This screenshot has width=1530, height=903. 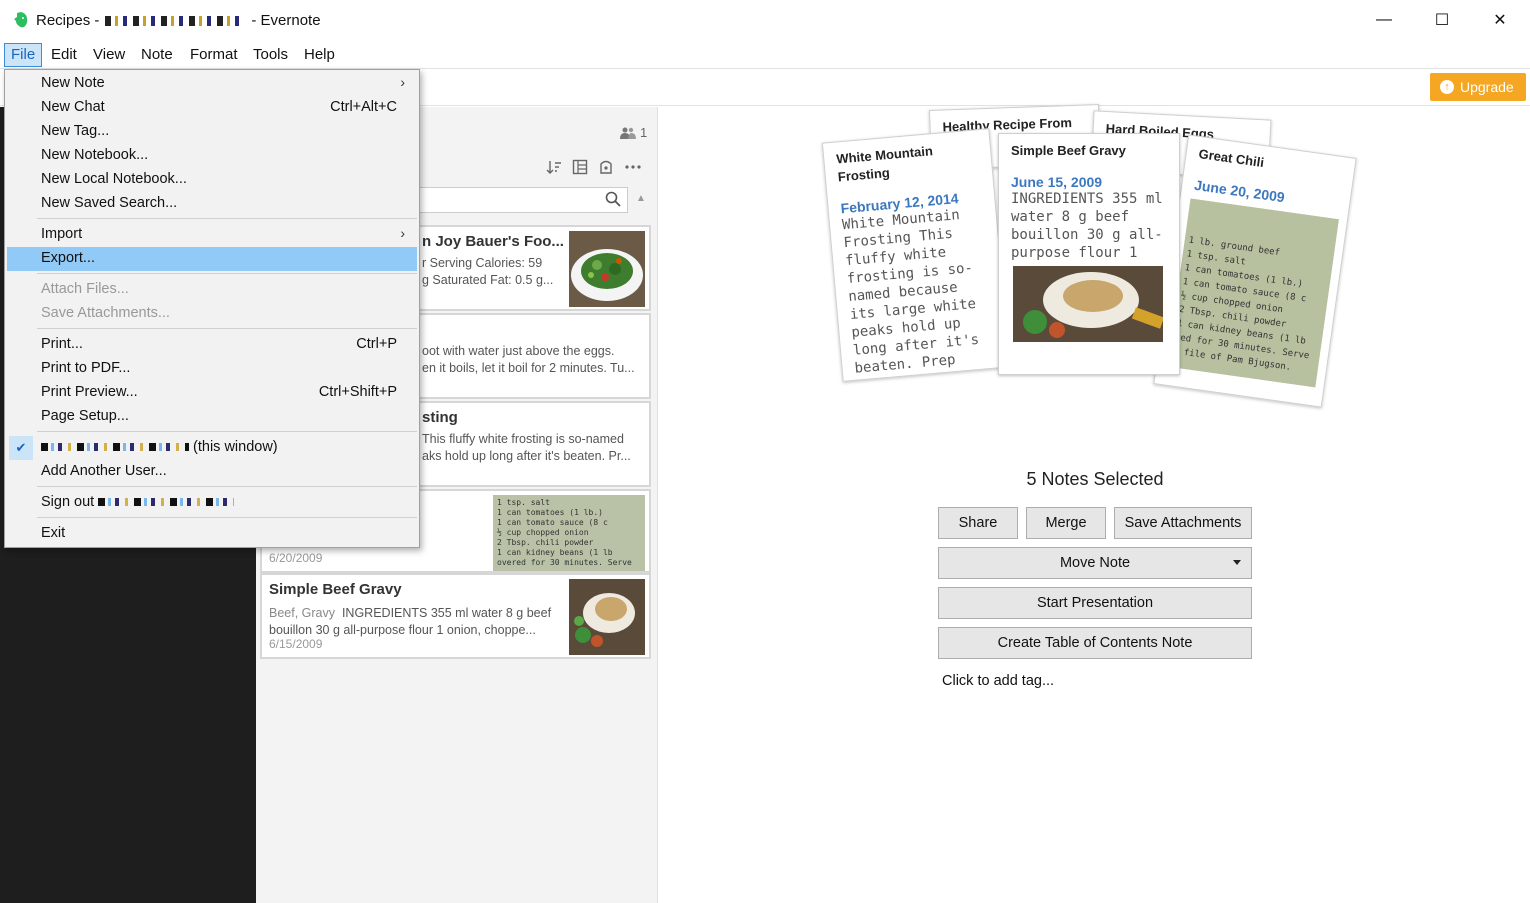 I want to click on menu-new-note: New Note ›, so click(x=212, y=84).